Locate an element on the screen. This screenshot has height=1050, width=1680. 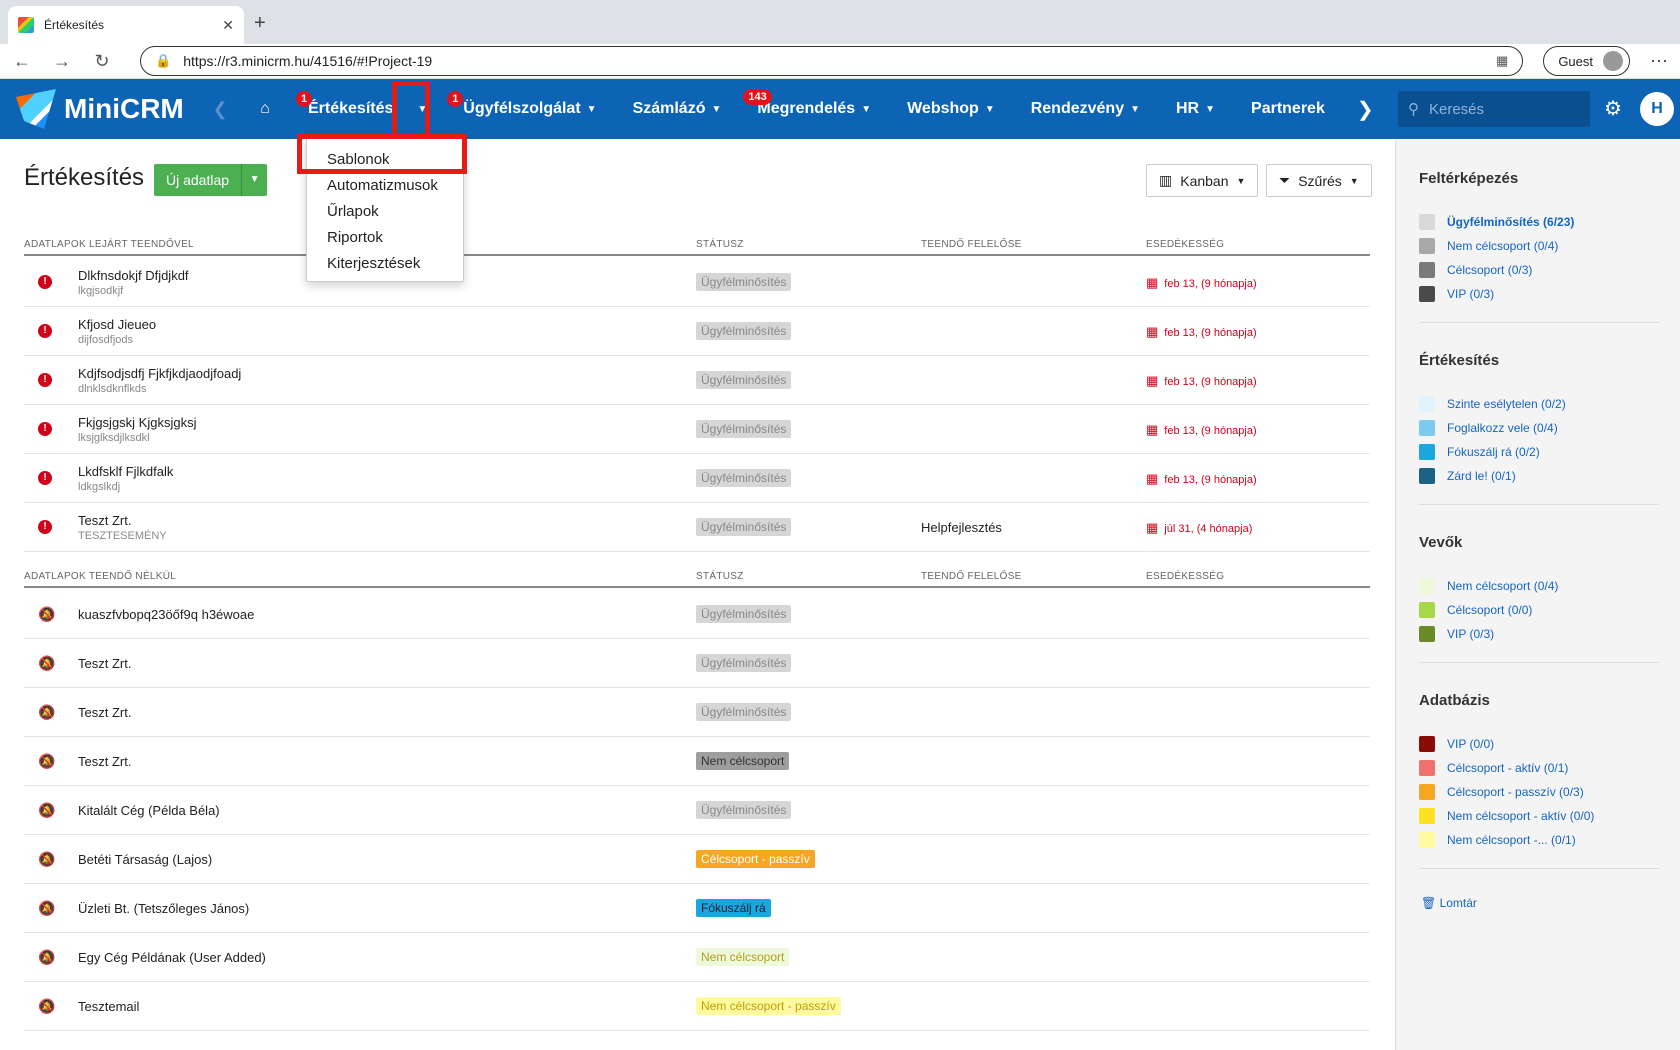
nav-scroll-left-icon: ❮ is located at coordinates (220, 109).